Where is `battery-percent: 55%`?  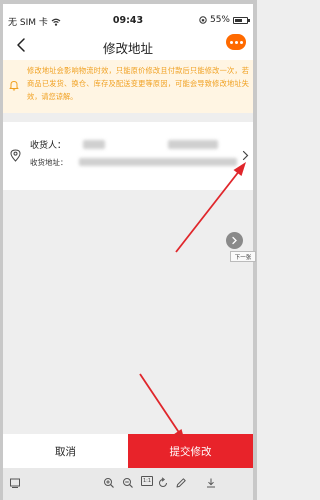 battery-percent: 55% is located at coordinates (219, 20).